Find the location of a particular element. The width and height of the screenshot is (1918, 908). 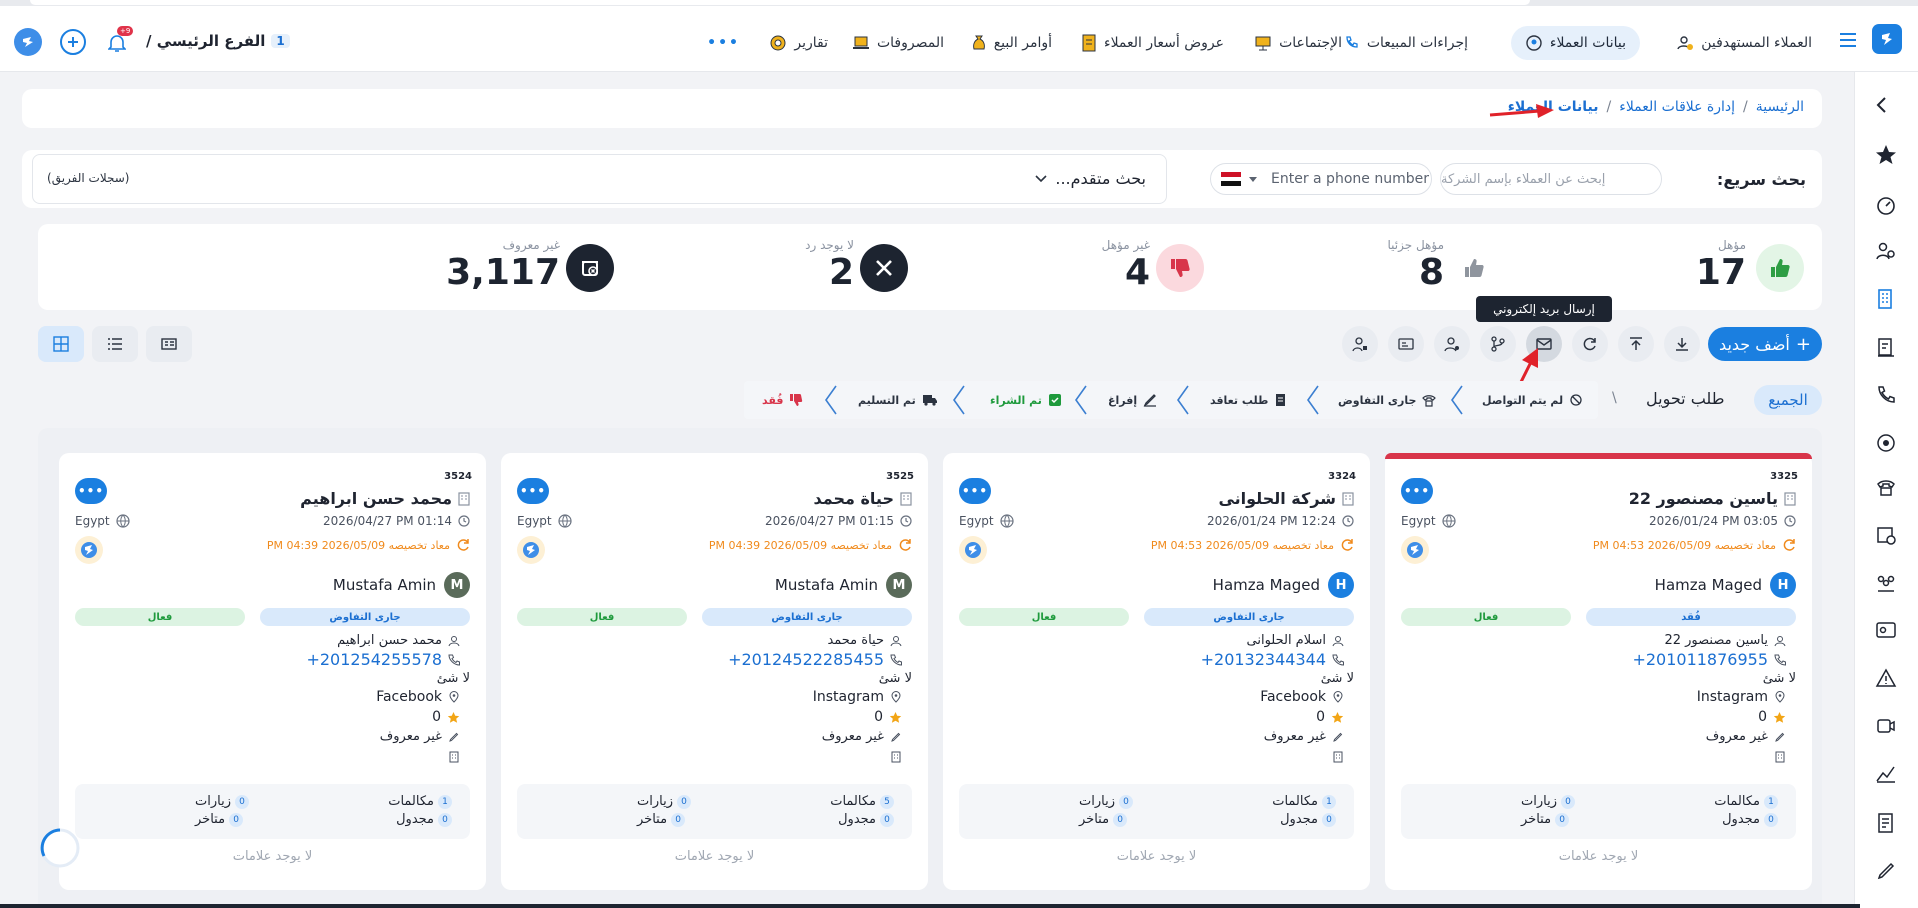

notifications-bell-icon: +9 is located at coordinates (120, 40).